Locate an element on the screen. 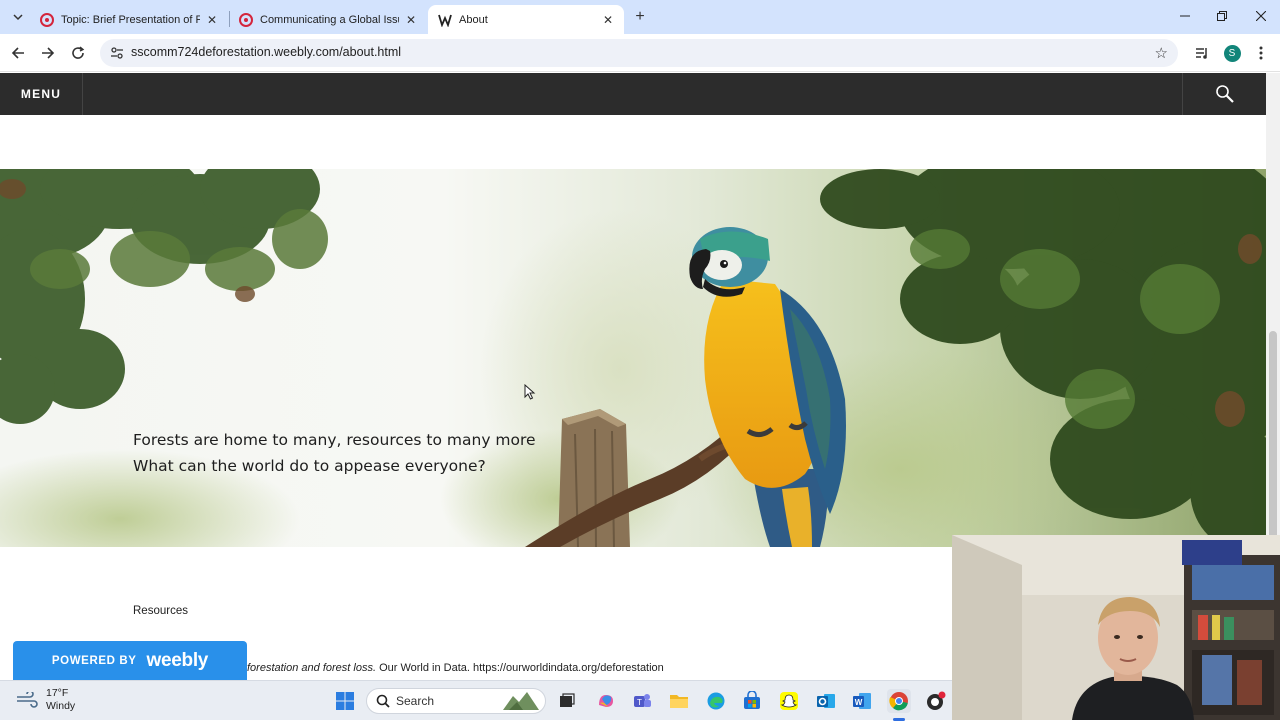 Image resolution: width=1280 pixels, height=721 pixels. teams-icon: T is located at coordinates (642, 700).